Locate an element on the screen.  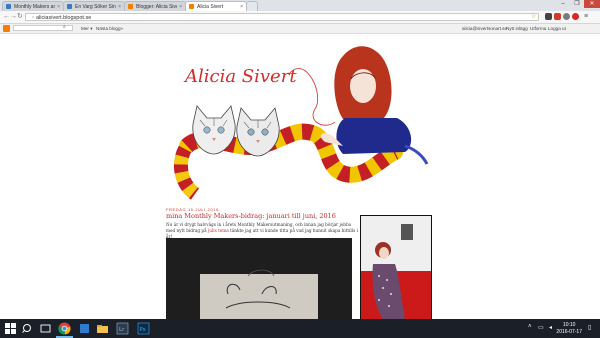
tab-en-varg: En Varg Söker Sin Fl × is located at coordinates (94, 6).